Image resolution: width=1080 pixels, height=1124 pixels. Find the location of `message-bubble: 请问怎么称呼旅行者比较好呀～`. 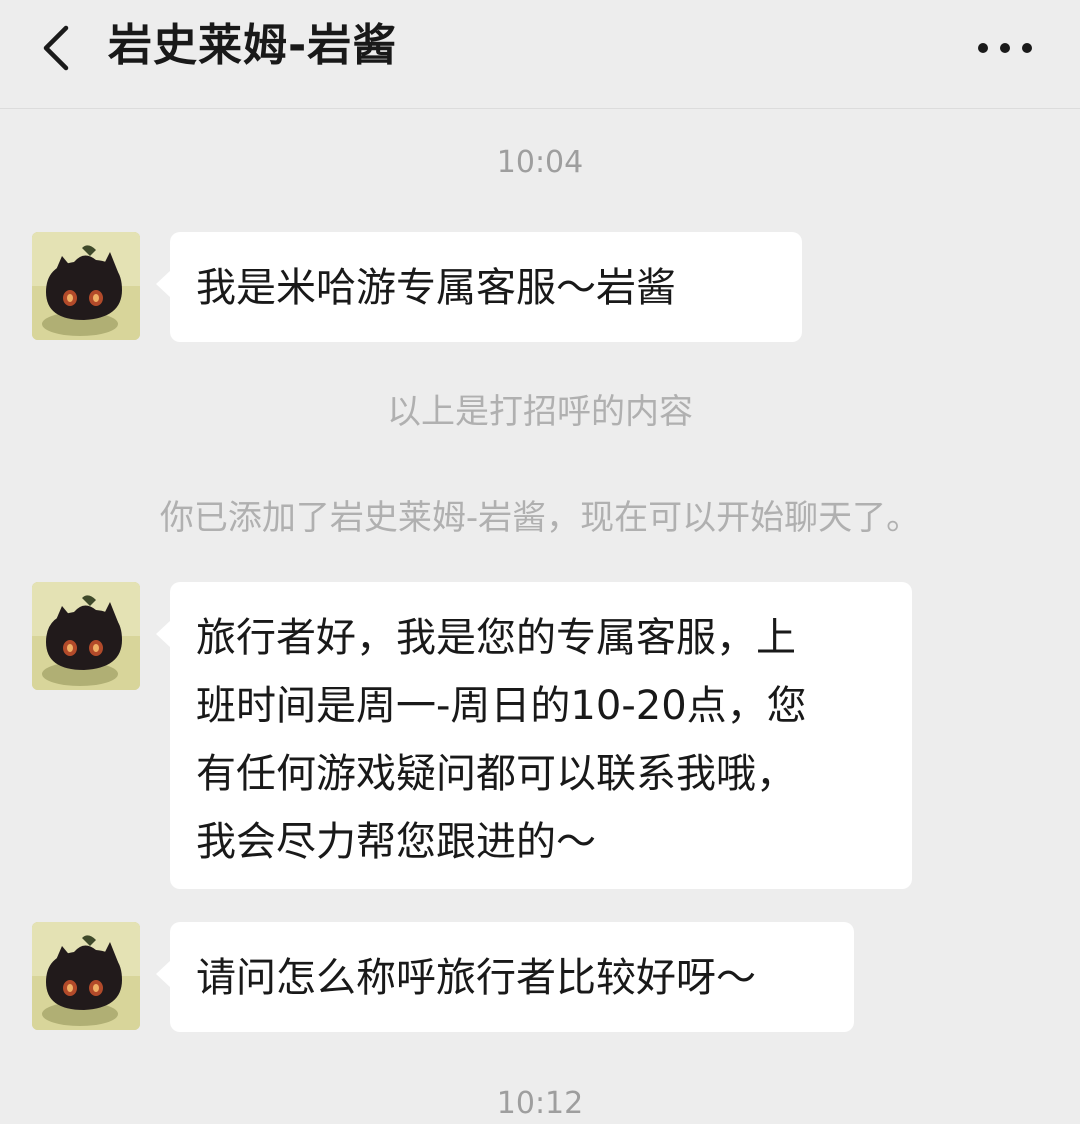

message-bubble: 请问怎么称呼旅行者比较好呀～ is located at coordinates (505, 977).